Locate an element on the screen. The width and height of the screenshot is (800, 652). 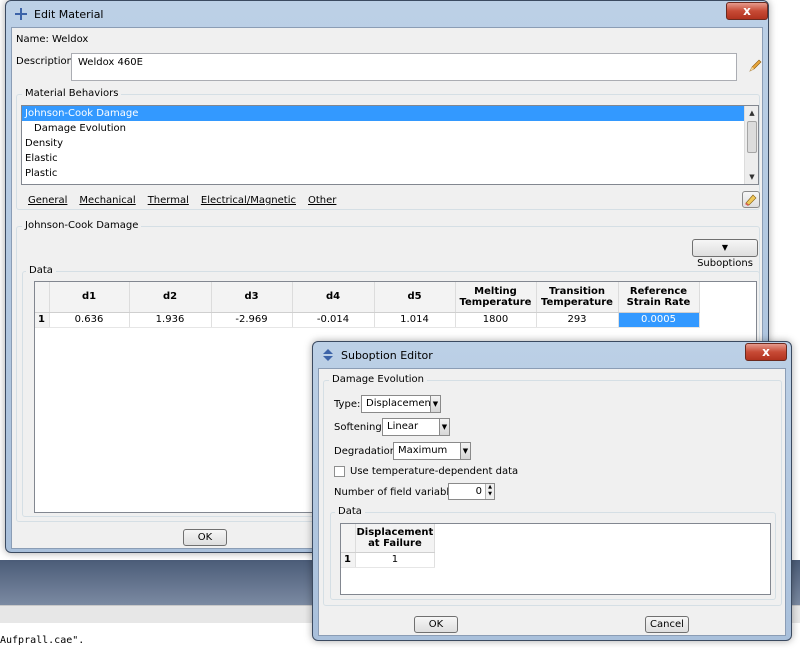
table-cell-selected: 0.0005 is located at coordinates (659, 320).